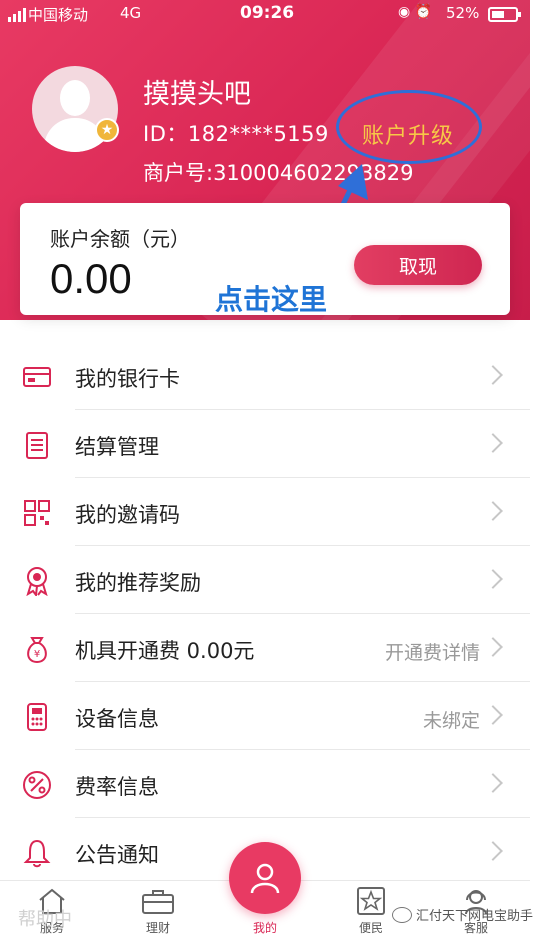 The image size is (556, 941). I want to click on bell-icon, so click(37, 853).